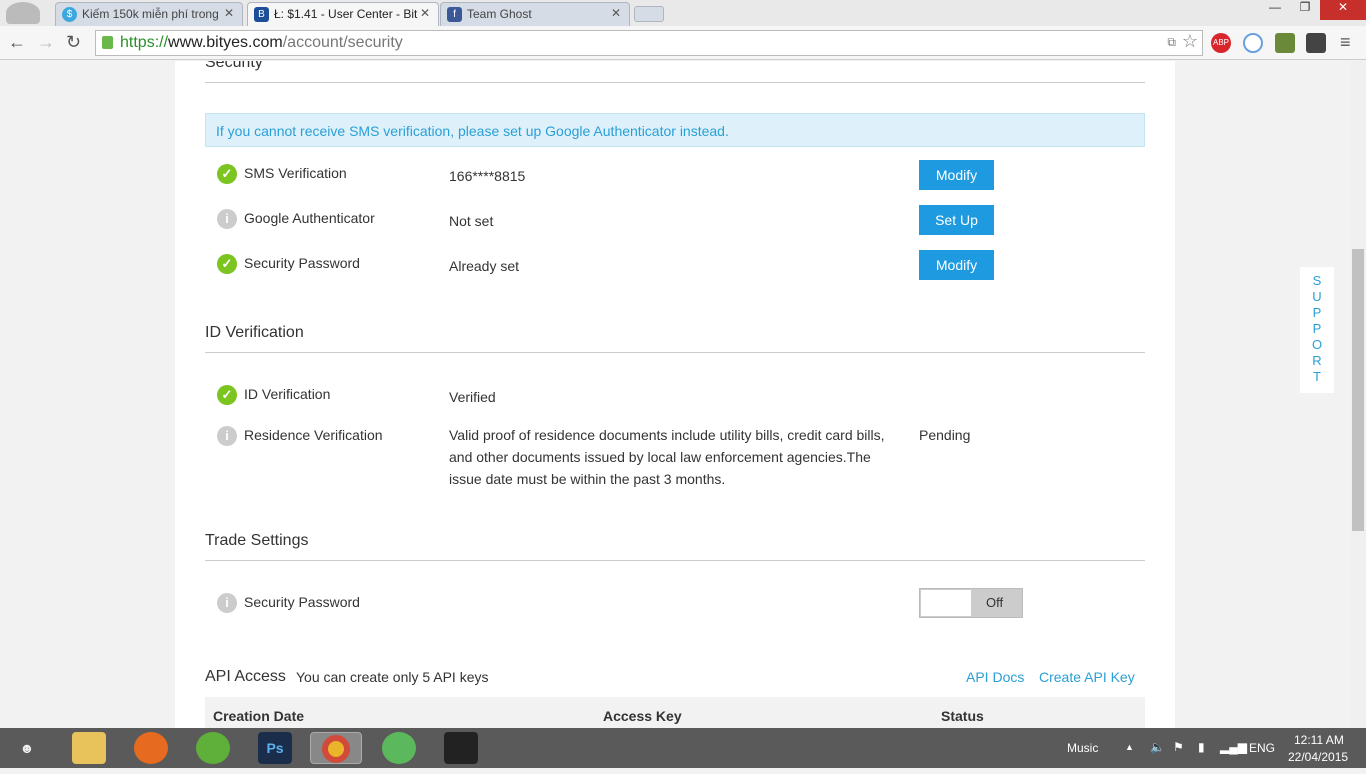 The width and height of the screenshot is (1366, 774). What do you see at coordinates (46, 42) in the screenshot?
I see `forward-icon: →` at bounding box center [46, 42].